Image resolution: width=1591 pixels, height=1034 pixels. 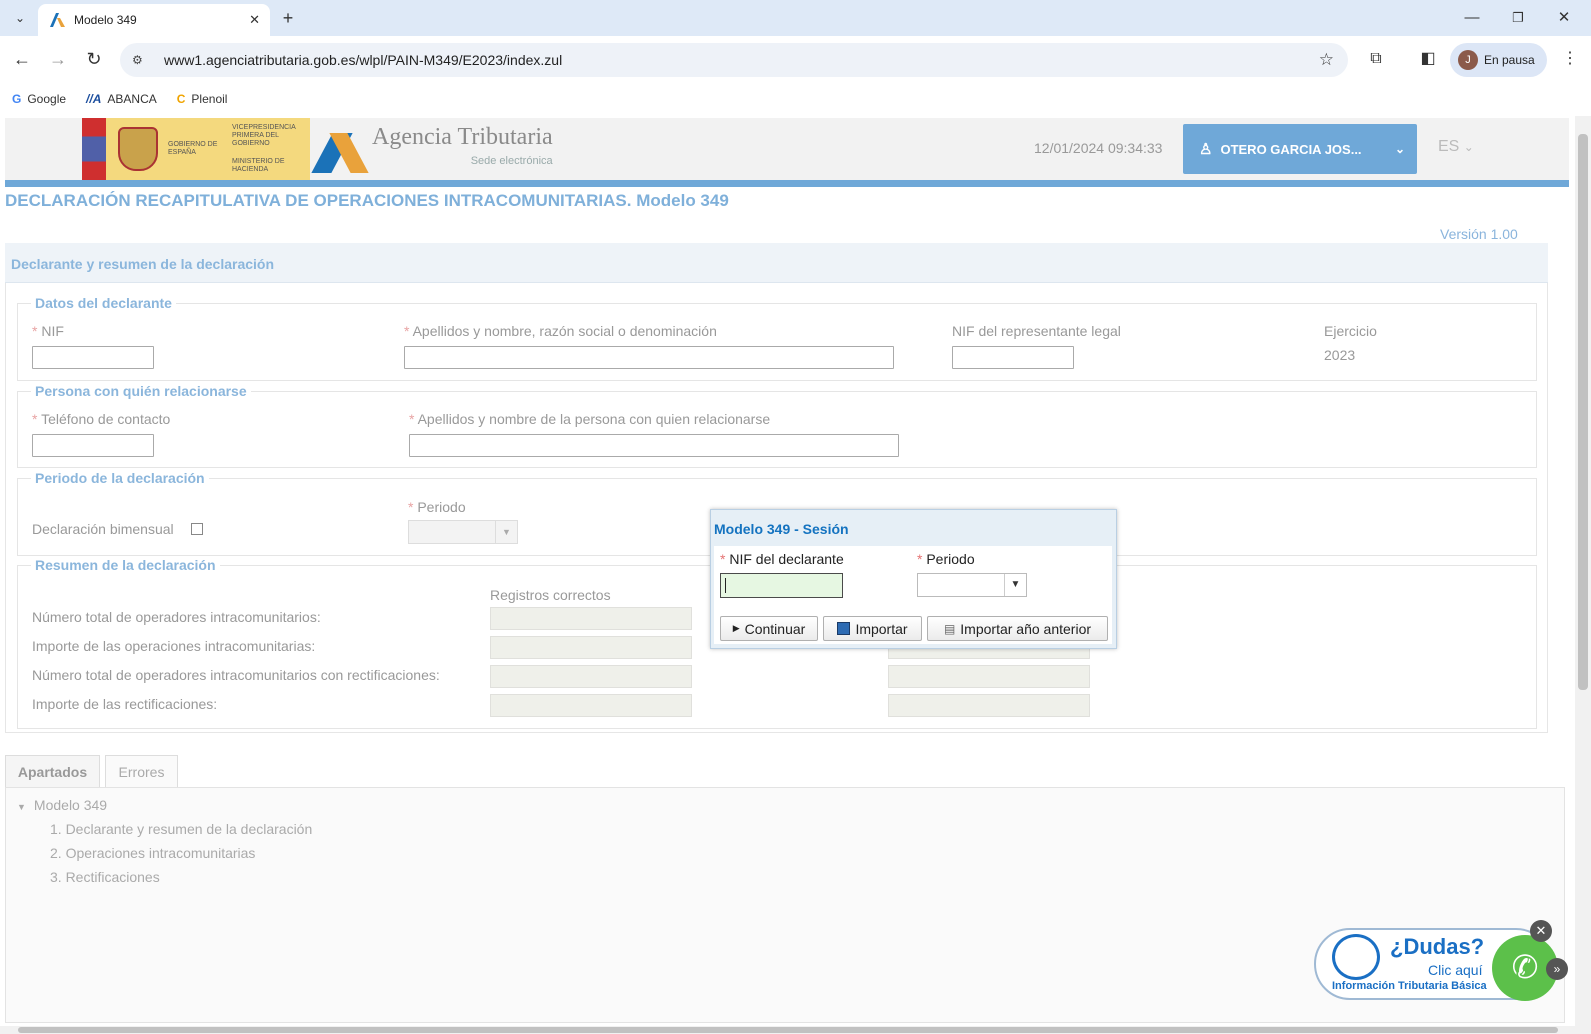 I want to click on bookmark-plenoil: C Plenoil, so click(x=202, y=99).